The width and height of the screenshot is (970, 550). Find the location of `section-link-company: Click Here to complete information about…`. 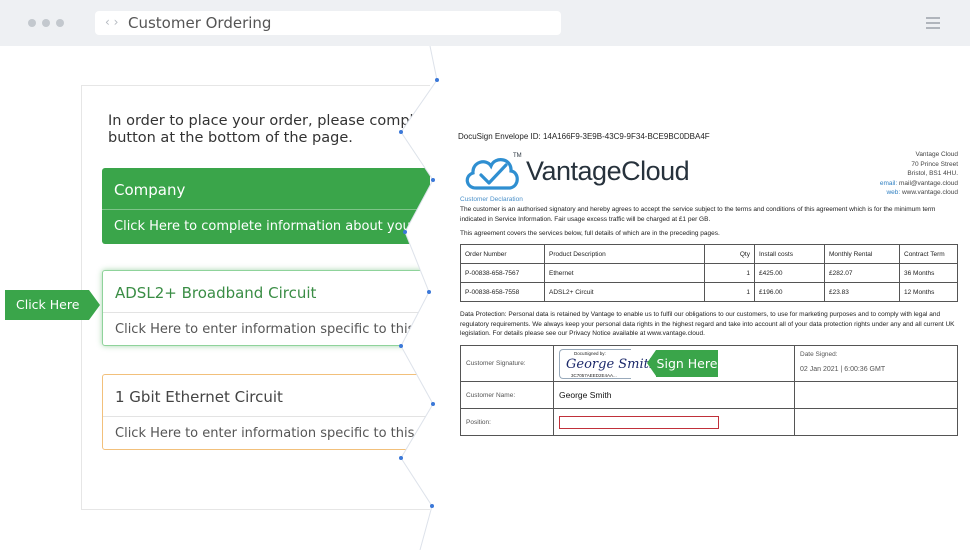

section-link-company: Click Here to complete information about… is located at coordinates (277, 226).